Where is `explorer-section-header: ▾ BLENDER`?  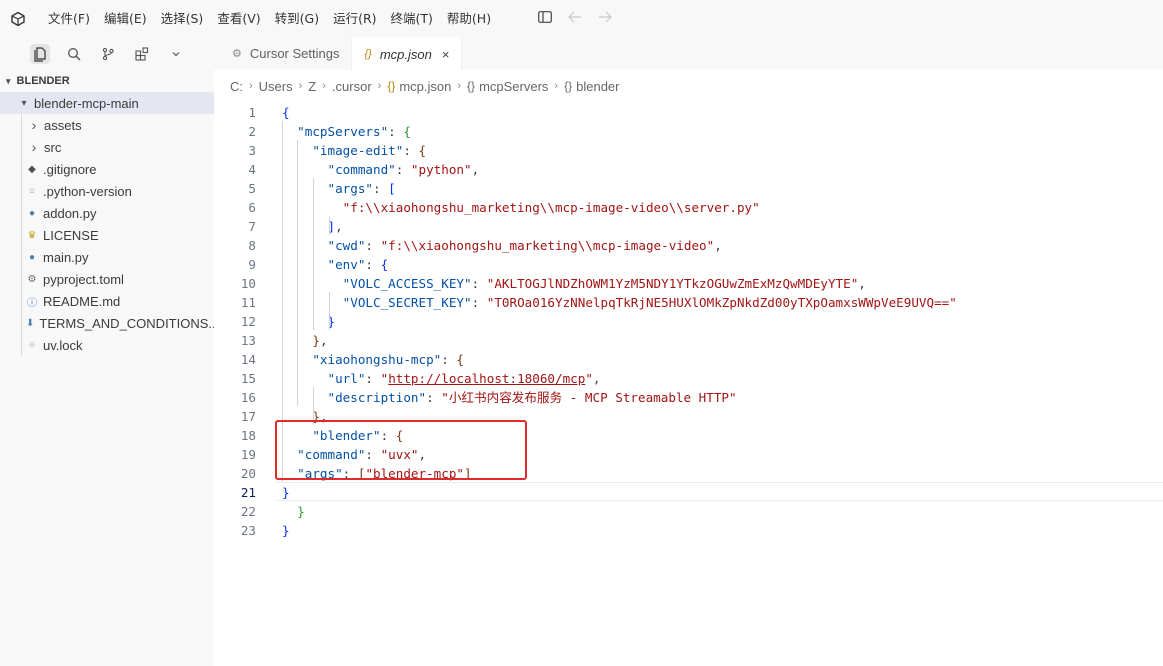 explorer-section-header: ▾ BLENDER is located at coordinates (107, 81).